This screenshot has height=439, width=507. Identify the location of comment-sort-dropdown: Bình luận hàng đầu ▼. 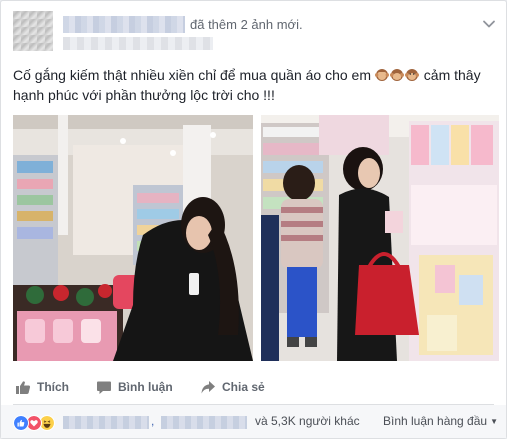
(440, 421).